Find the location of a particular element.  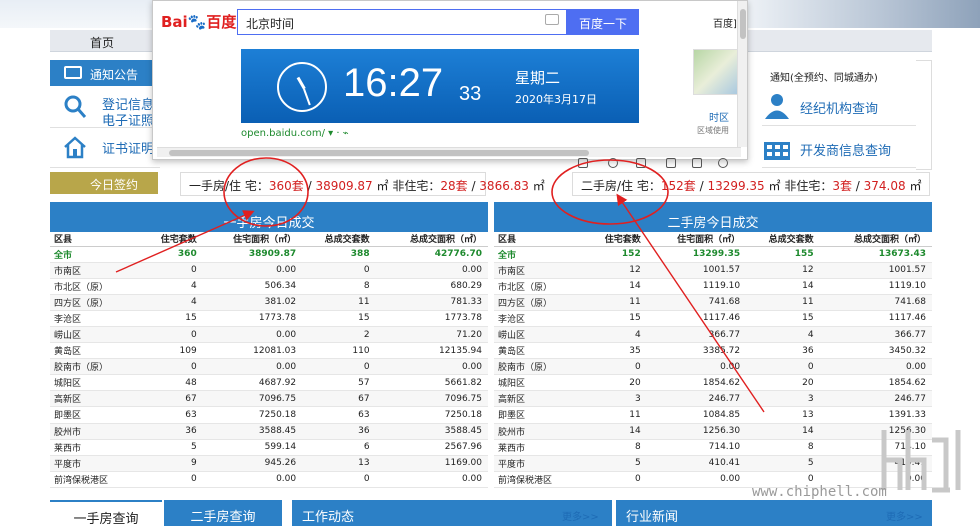

summary-non-count: 28套 is located at coordinates (454, 186).